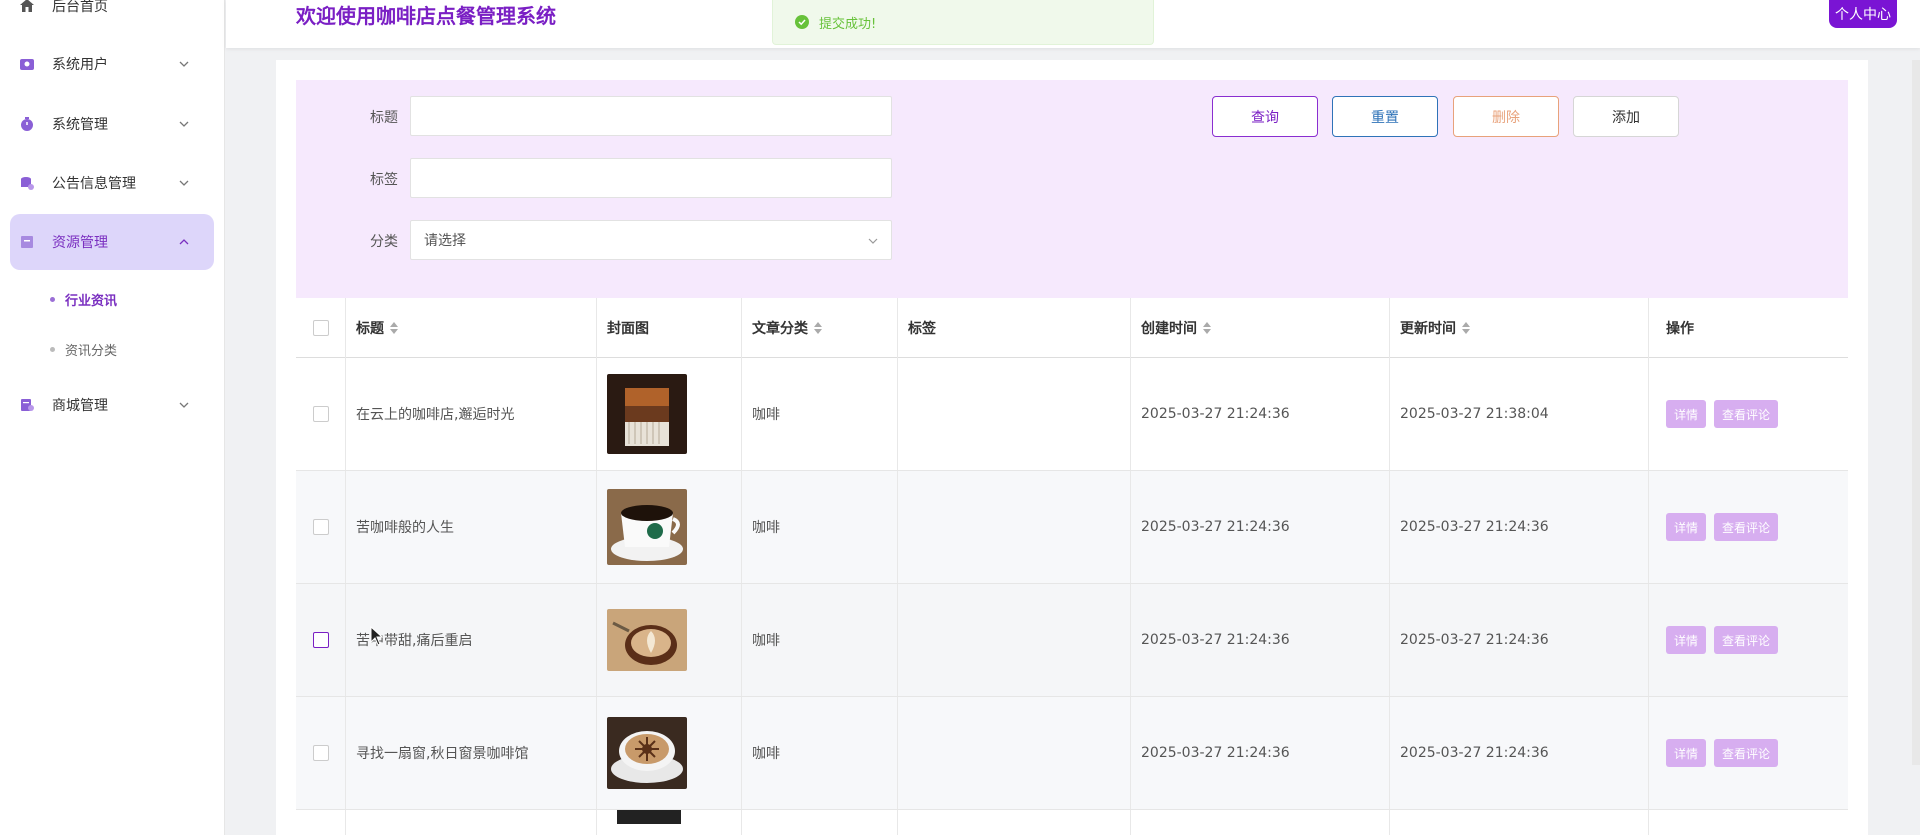 Image resolution: width=1920 pixels, height=835 pixels. I want to click on sidebar-item-label: 资源管理, so click(80, 243).